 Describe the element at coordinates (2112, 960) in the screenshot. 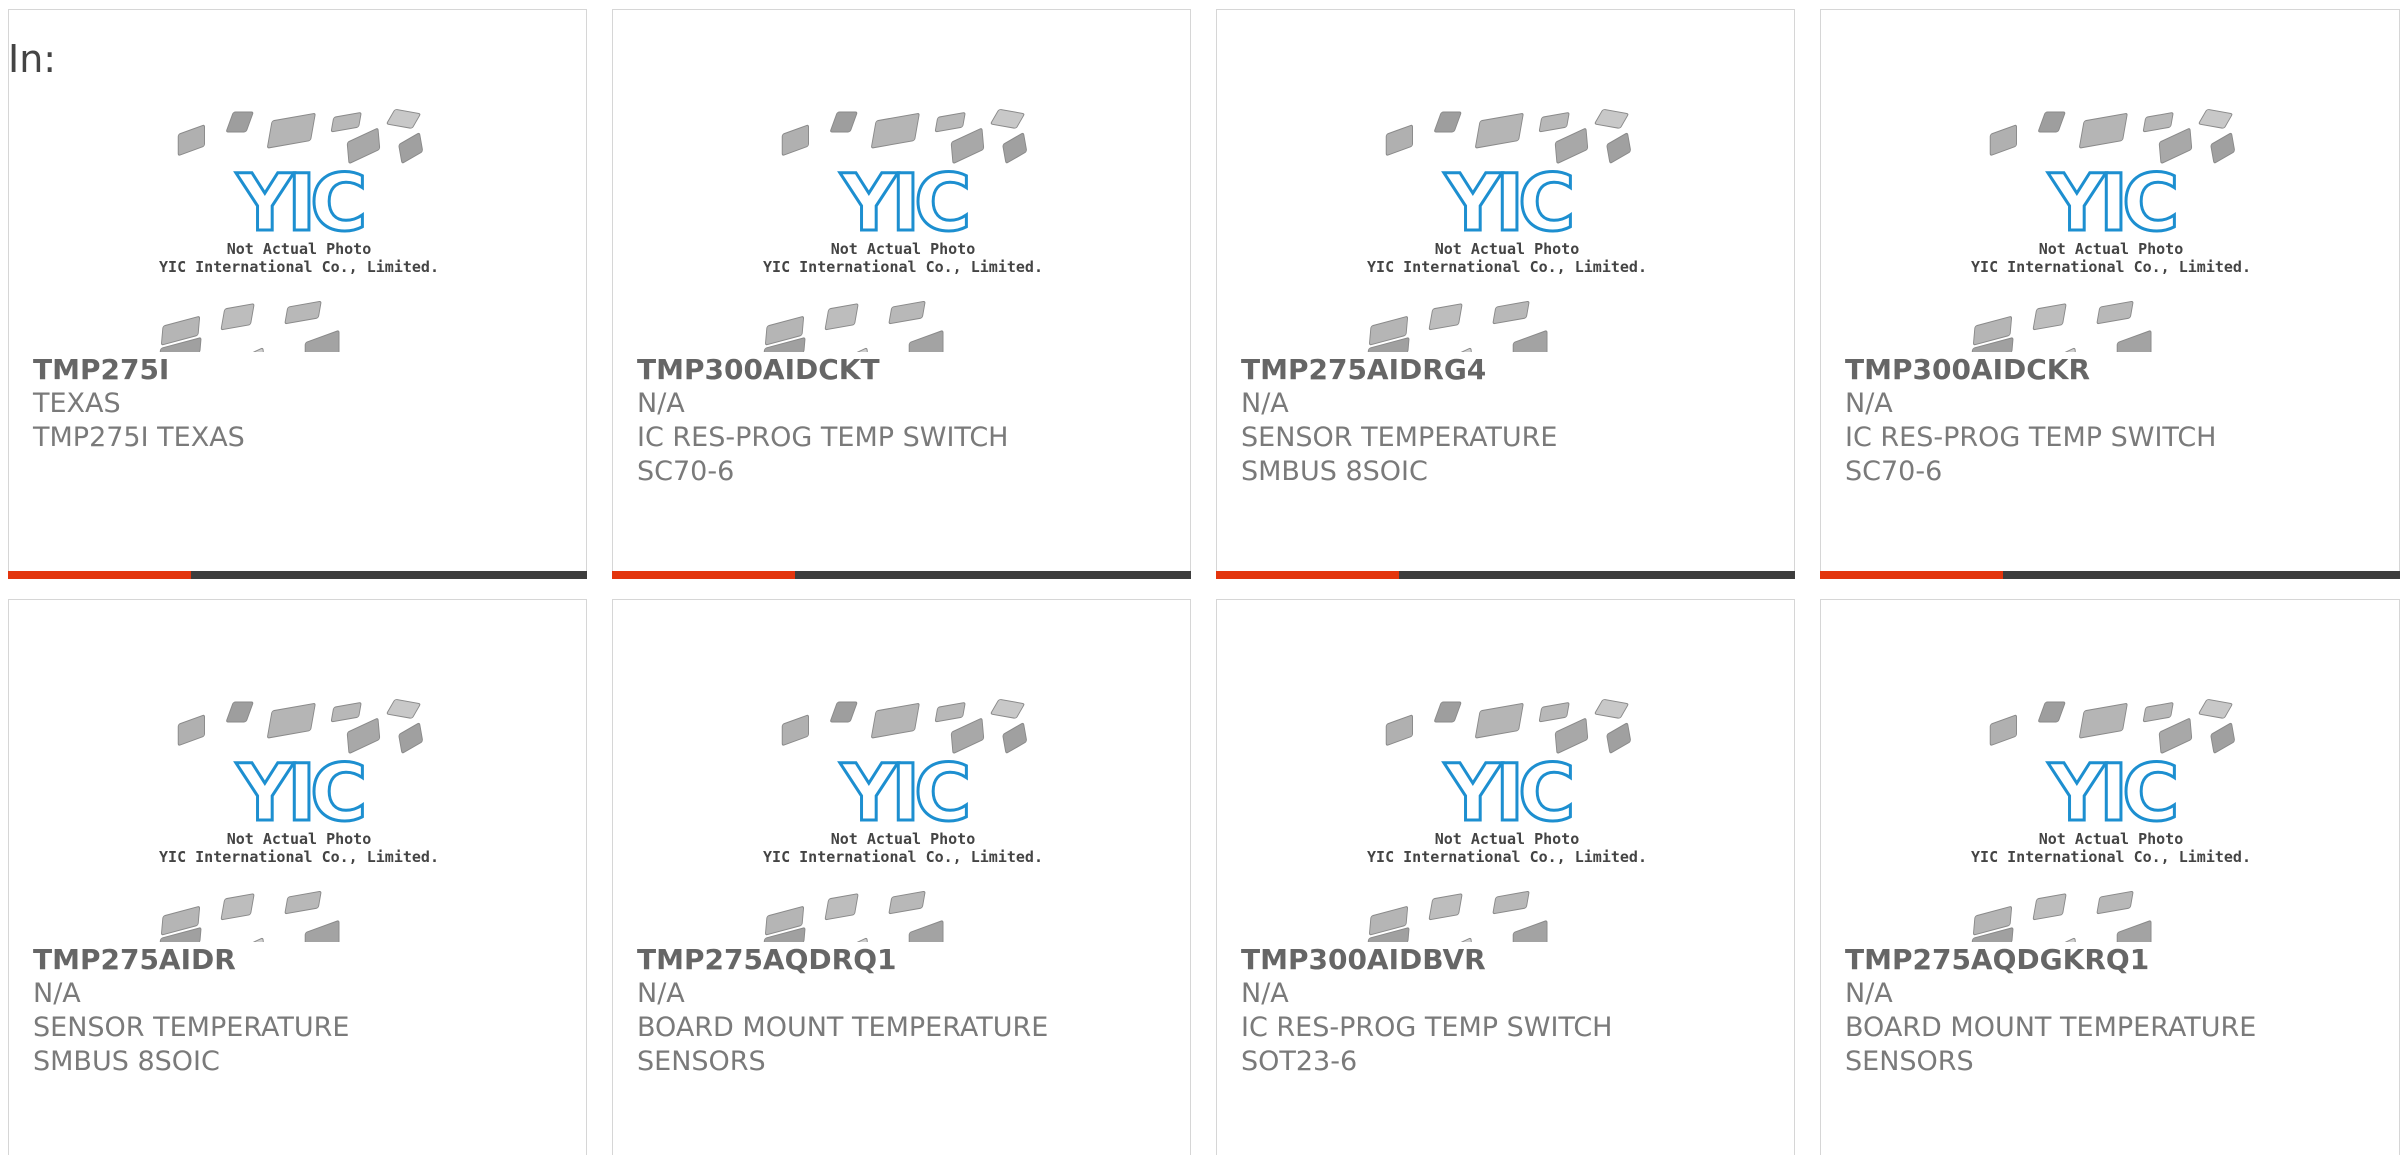

I see `part-number-link: TMP275AQDGKRQ1` at that location.